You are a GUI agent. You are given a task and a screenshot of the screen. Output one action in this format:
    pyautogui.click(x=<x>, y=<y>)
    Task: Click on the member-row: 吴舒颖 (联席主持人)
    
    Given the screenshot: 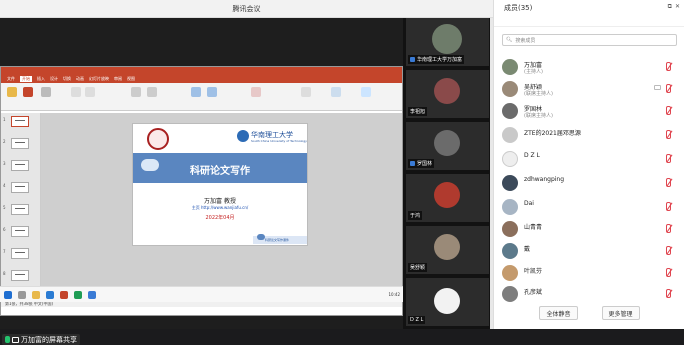 What is the action you would take?
    pyautogui.click(x=589, y=89)
    